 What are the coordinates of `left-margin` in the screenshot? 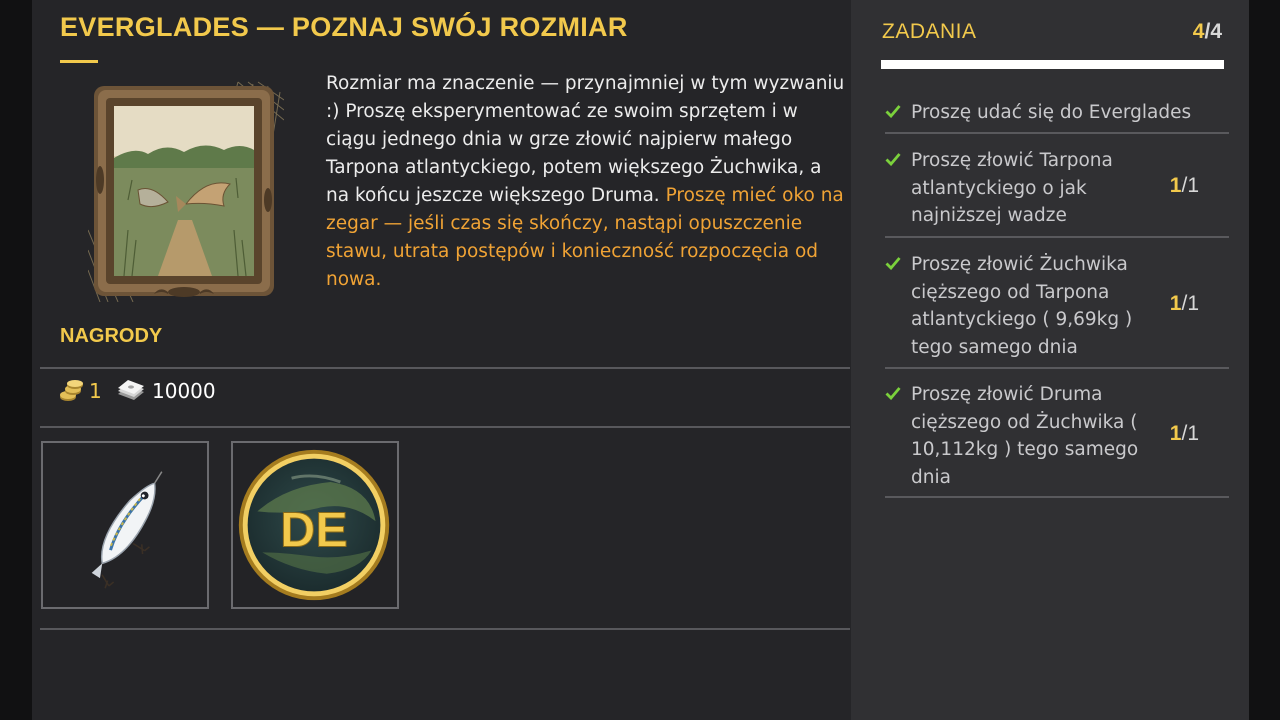 It's located at (16, 360).